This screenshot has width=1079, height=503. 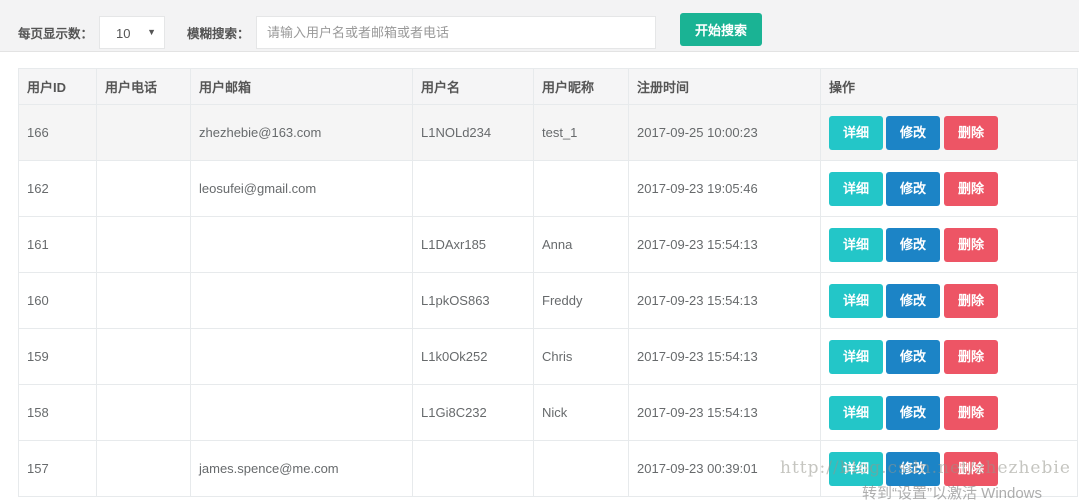 I want to click on cell-nickname: Nick, so click(x=581, y=412).